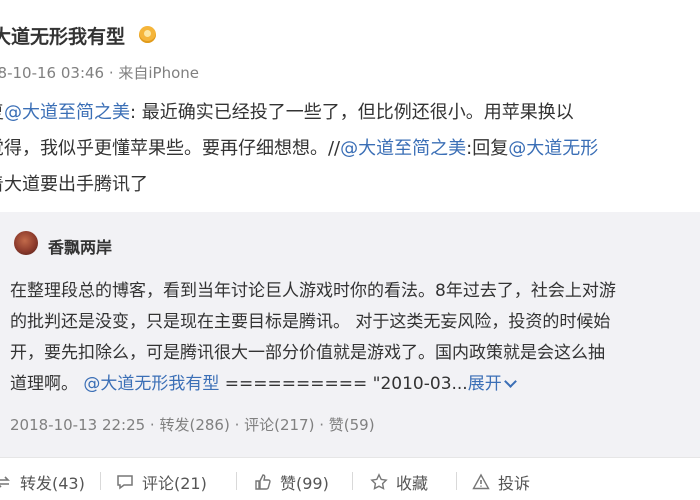 This screenshot has width=700, height=500. Describe the element at coordinates (514, 483) in the screenshot. I see `report-label: 投诉` at that location.